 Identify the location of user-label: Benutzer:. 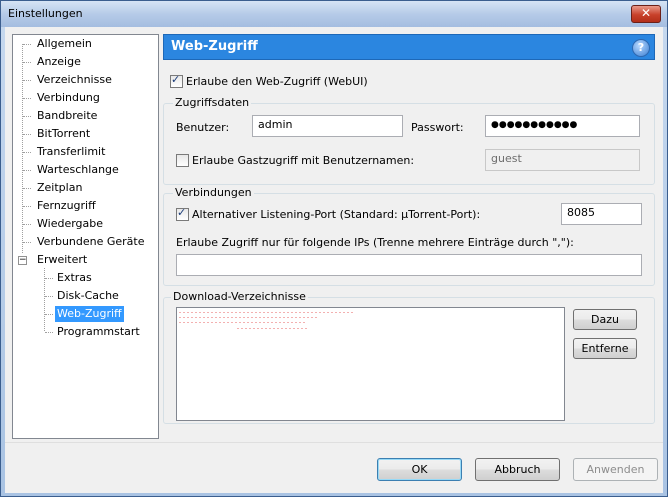
(203, 127).